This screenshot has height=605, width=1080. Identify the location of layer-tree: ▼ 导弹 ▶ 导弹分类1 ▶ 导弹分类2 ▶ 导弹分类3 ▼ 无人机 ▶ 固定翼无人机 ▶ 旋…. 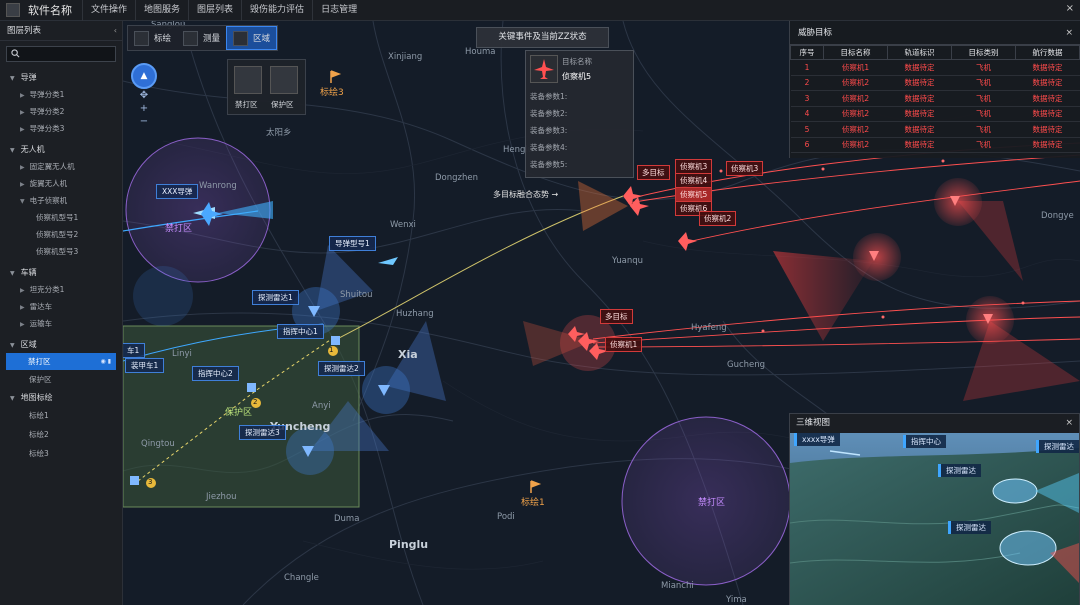
(61, 265).